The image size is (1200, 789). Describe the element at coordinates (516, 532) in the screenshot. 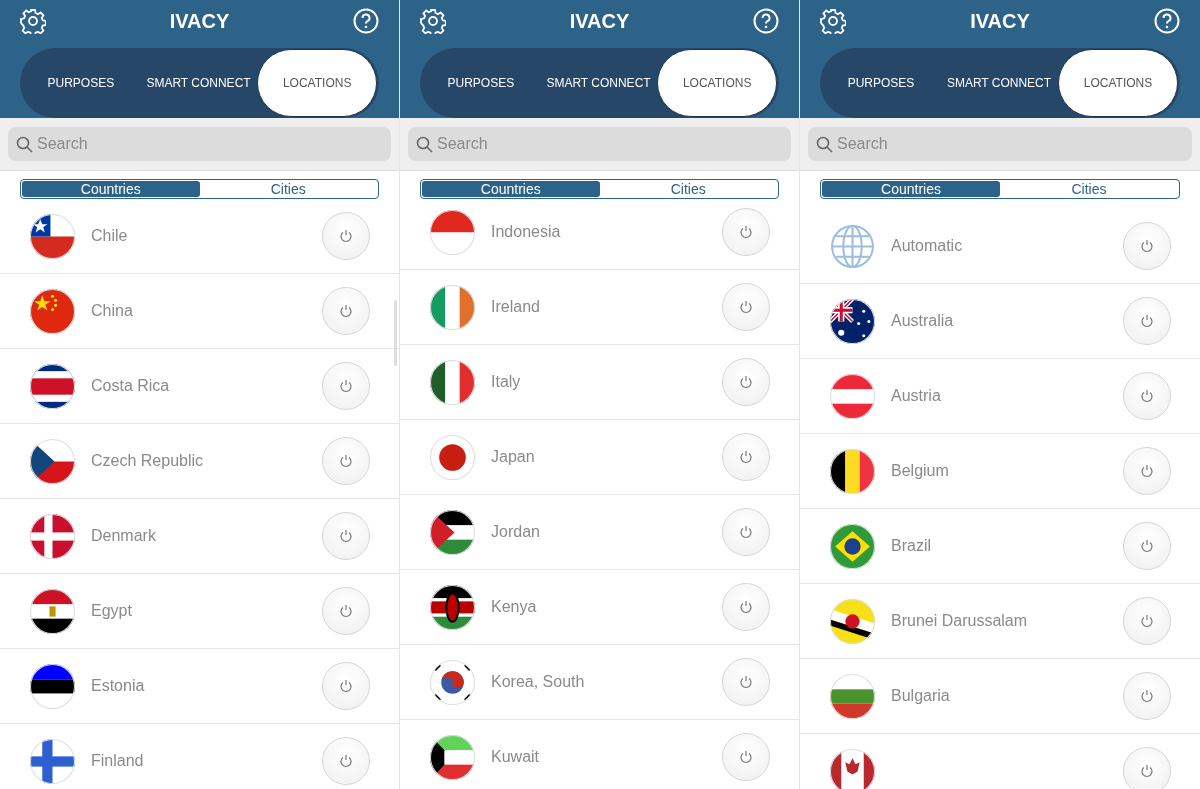

I see `country-name: Jordan` at that location.